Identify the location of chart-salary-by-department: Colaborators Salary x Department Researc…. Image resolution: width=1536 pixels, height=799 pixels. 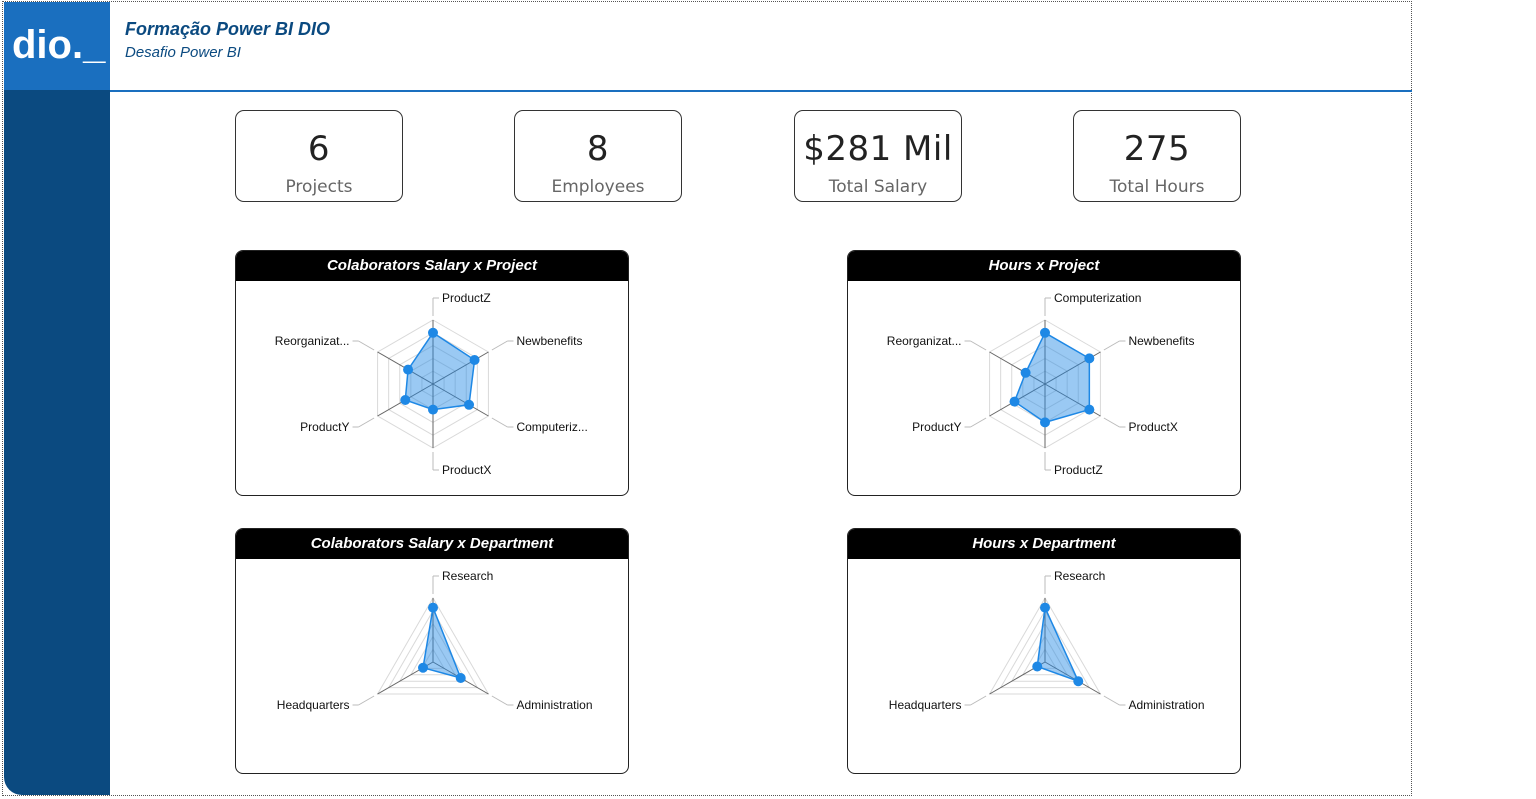
(432, 651).